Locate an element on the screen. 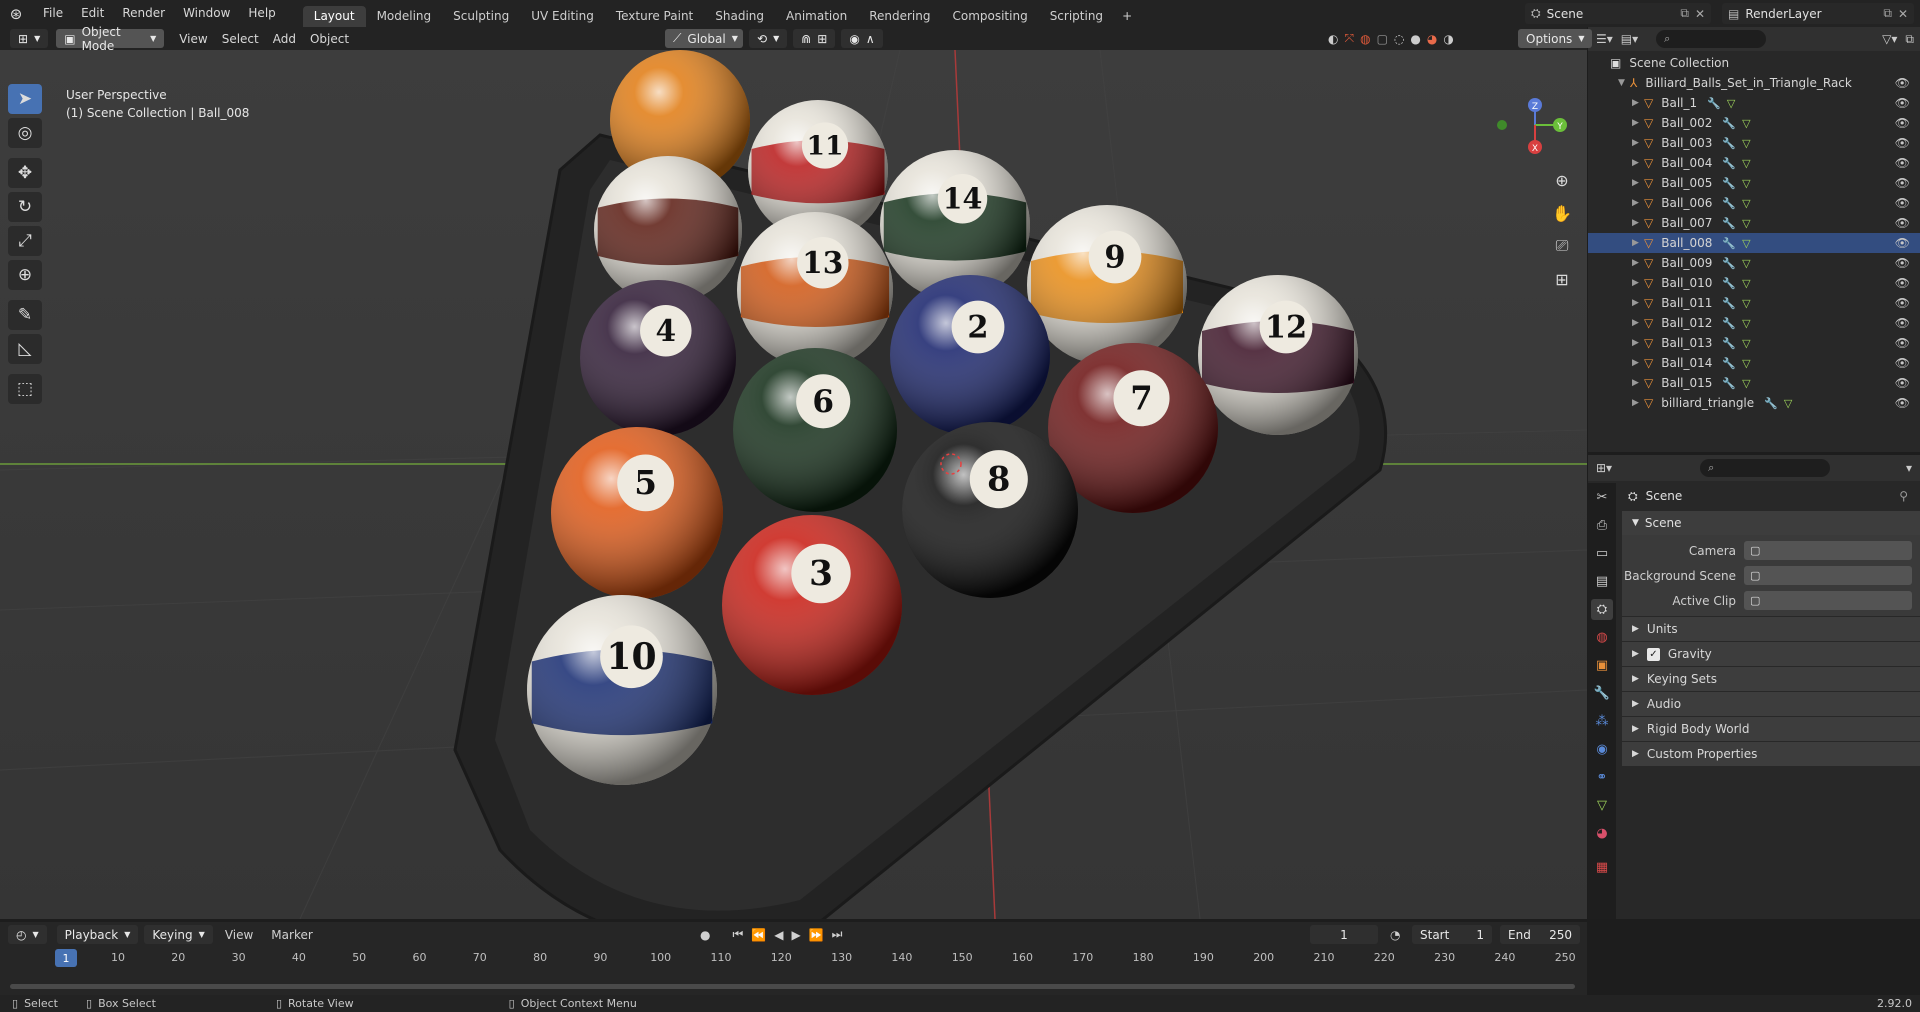 This screenshot has height=1012, width=1920. outliner-item: ▶ ▽ Ball_004 🔧 ▽ 👁 is located at coordinates (1754, 163).